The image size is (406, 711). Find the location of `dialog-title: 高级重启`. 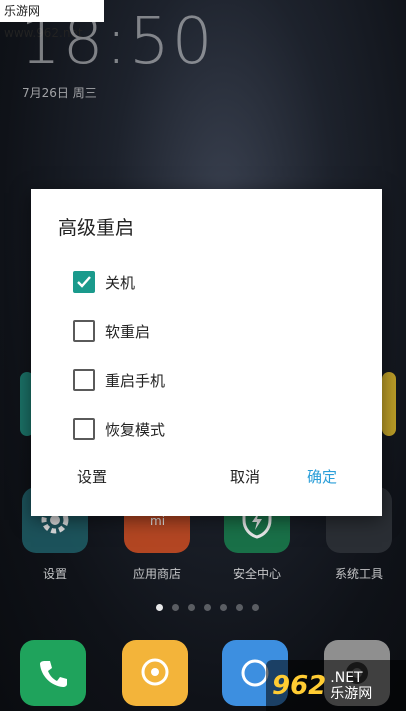

dialog-title: 高级重启 is located at coordinates (96, 228).